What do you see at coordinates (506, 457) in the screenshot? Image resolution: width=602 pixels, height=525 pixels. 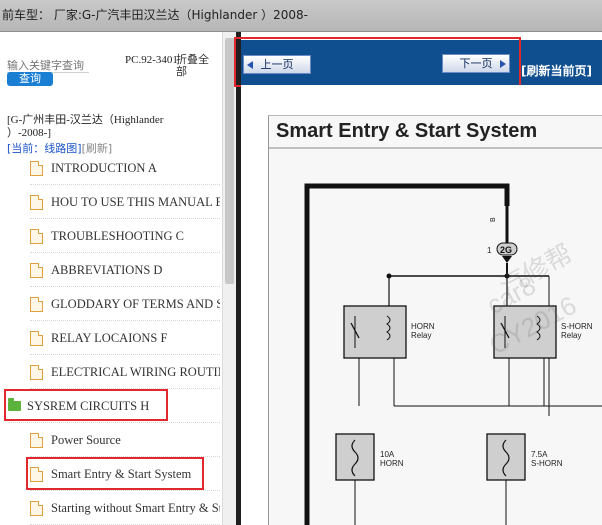 I see `s-horn-fuse-box` at bounding box center [506, 457].